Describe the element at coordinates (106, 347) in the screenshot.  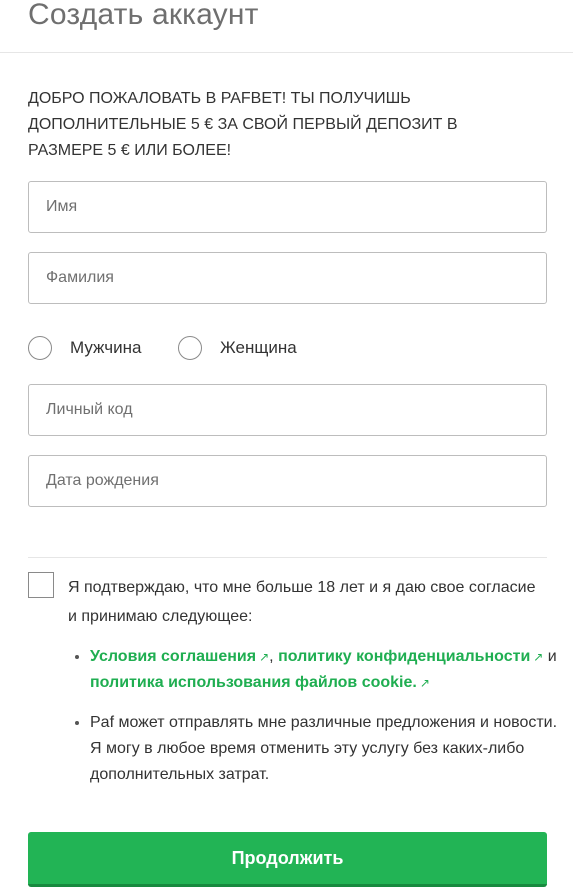
I see `gender-male-label: Мужчина` at that location.